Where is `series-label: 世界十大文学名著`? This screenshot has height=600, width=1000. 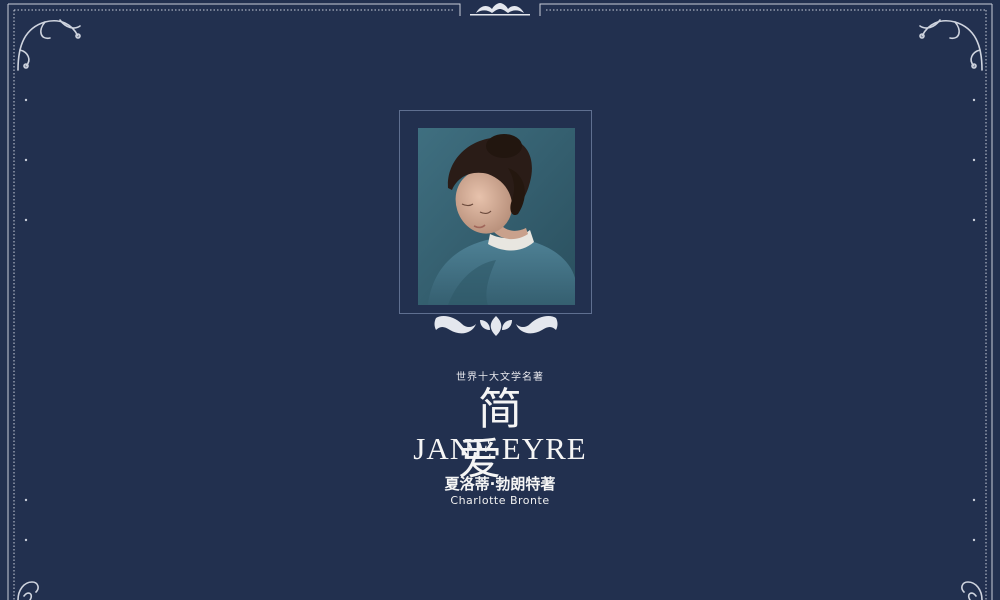 series-label: 世界十大文学名著 is located at coordinates (500, 377).